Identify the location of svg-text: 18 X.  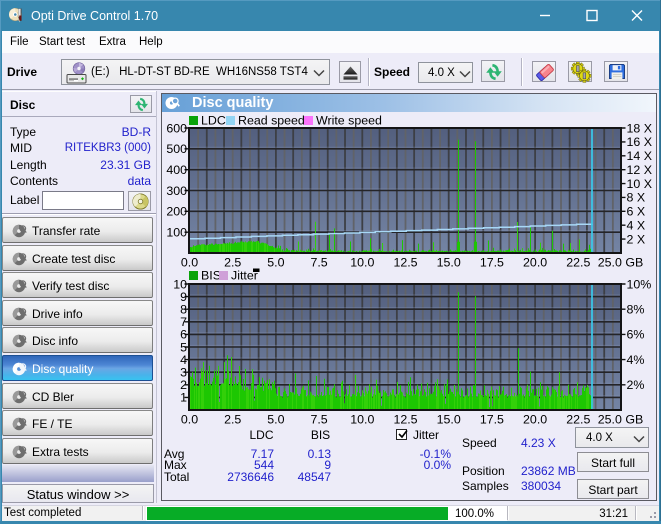
(640, 128).